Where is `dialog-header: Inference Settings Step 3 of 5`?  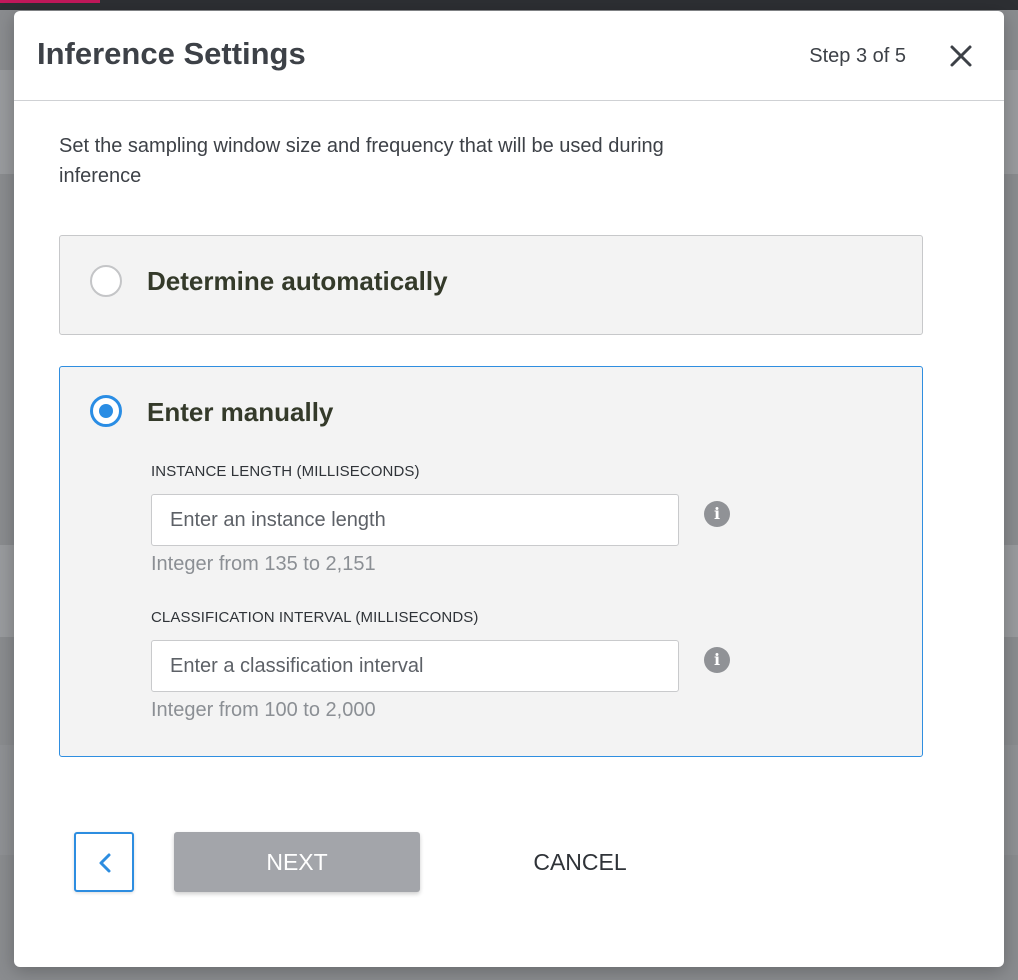 dialog-header: Inference Settings Step 3 of 5 is located at coordinates (509, 56).